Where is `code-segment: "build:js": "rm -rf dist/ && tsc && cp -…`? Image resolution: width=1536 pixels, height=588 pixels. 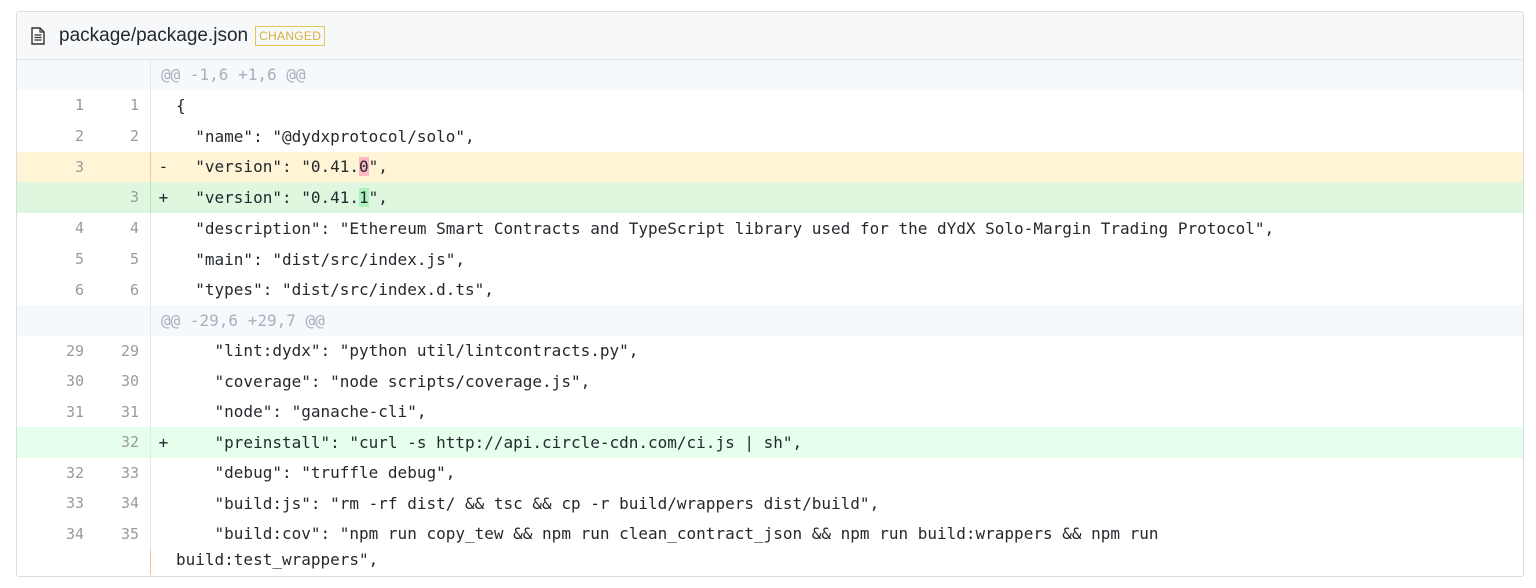
code-segment: "build:js": "rm -rf dist/ && tsc && cp -… is located at coordinates (528, 503).